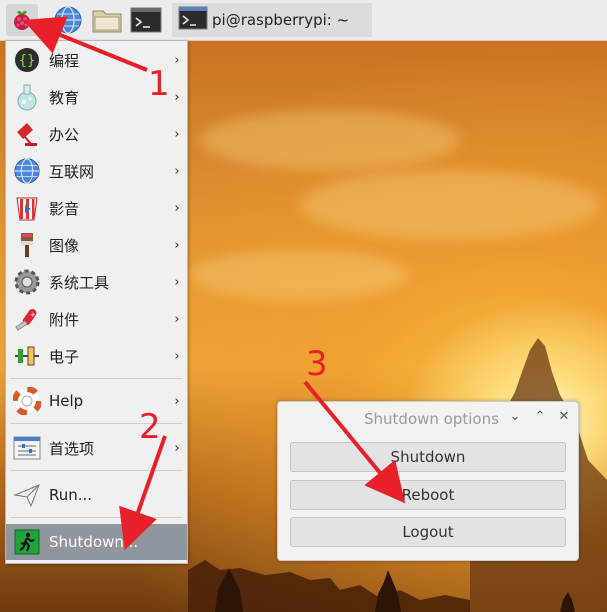 The width and height of the screenshot is (607, 612). What do you see at coordinates (540, 418) in the screenshot?
I see `maximize-chevron-icon: ⌃` at bounding box center [540, 418].